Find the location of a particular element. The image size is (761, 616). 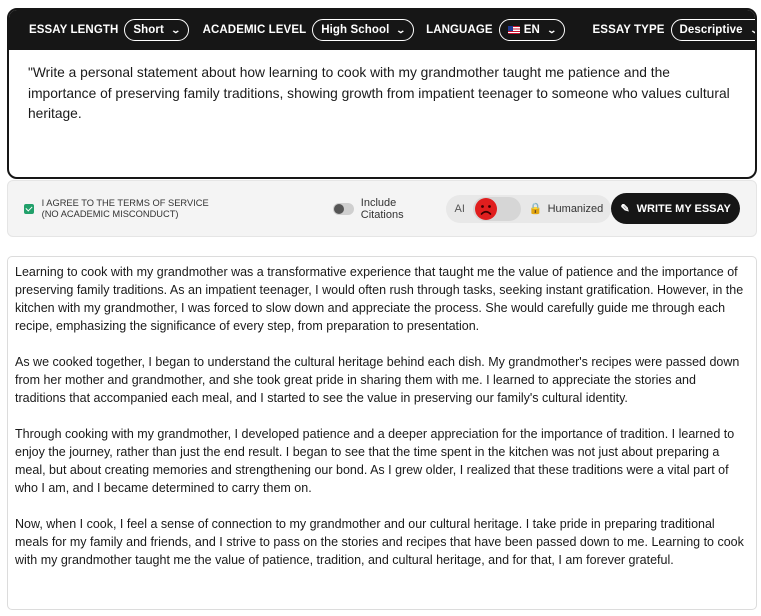

language-select: EN ⌄ is located at coordinates (531, 30).